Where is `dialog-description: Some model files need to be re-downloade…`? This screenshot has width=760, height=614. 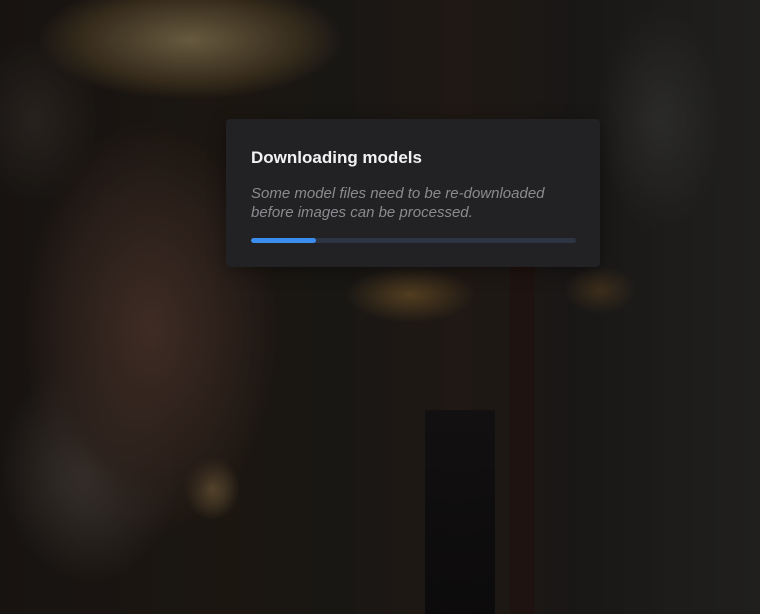
dialog-description: Some model files need to be re-downloade… is located at coordinates (413, 203).